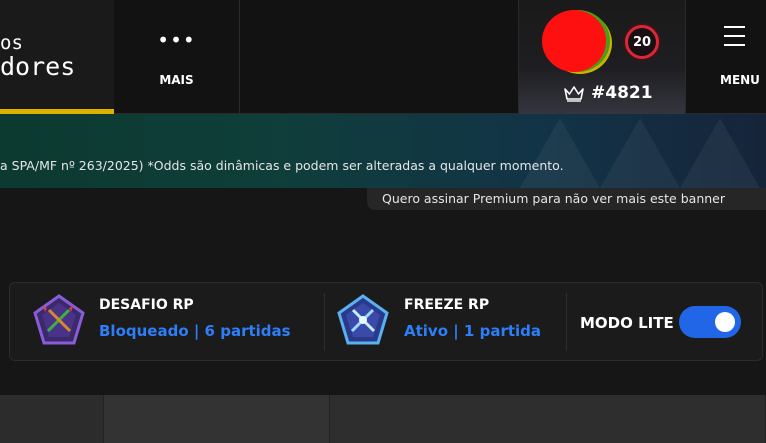  What do you see at coordinates (734, 36) in the screenshot?
I see `hamburger-icon` at bounding box center [734, 36].